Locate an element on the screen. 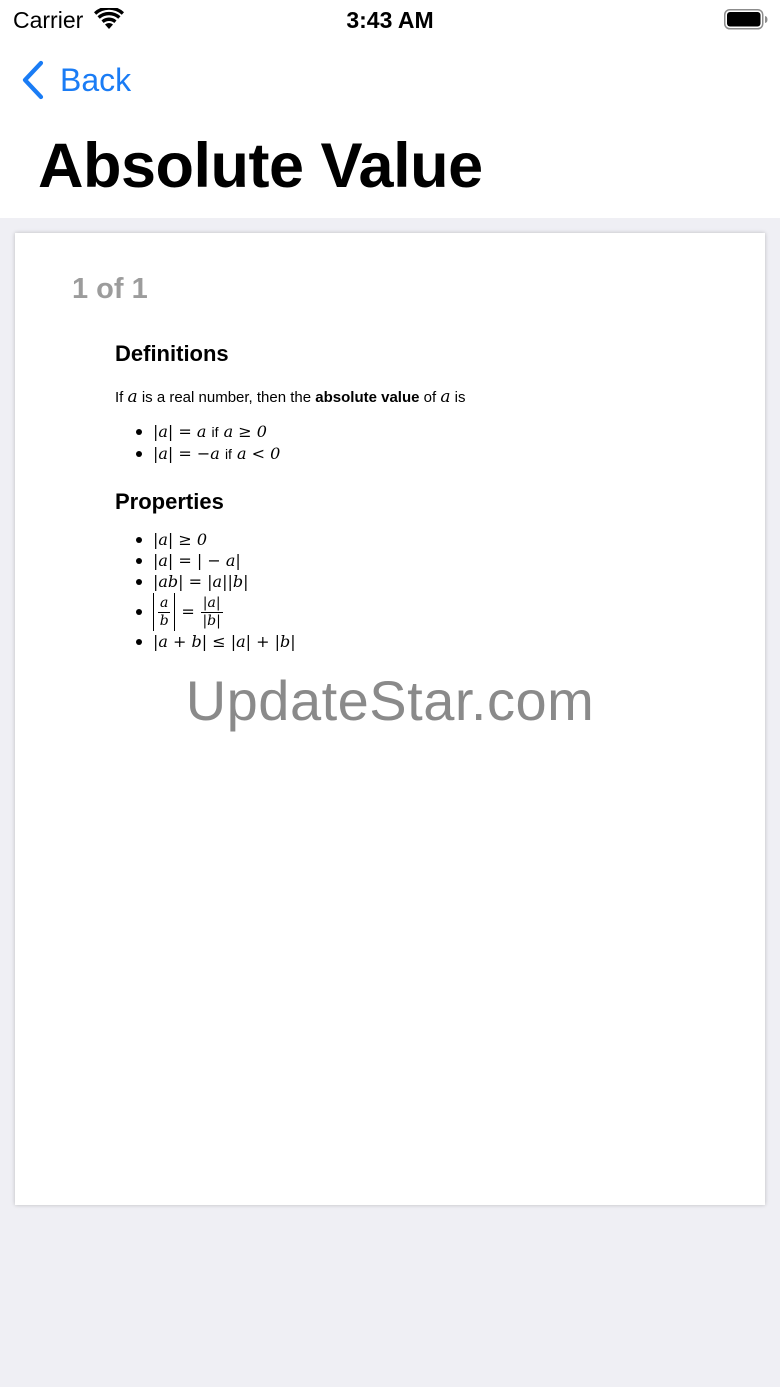  page-title: Absolute Value is located at coordinates (260, 166).